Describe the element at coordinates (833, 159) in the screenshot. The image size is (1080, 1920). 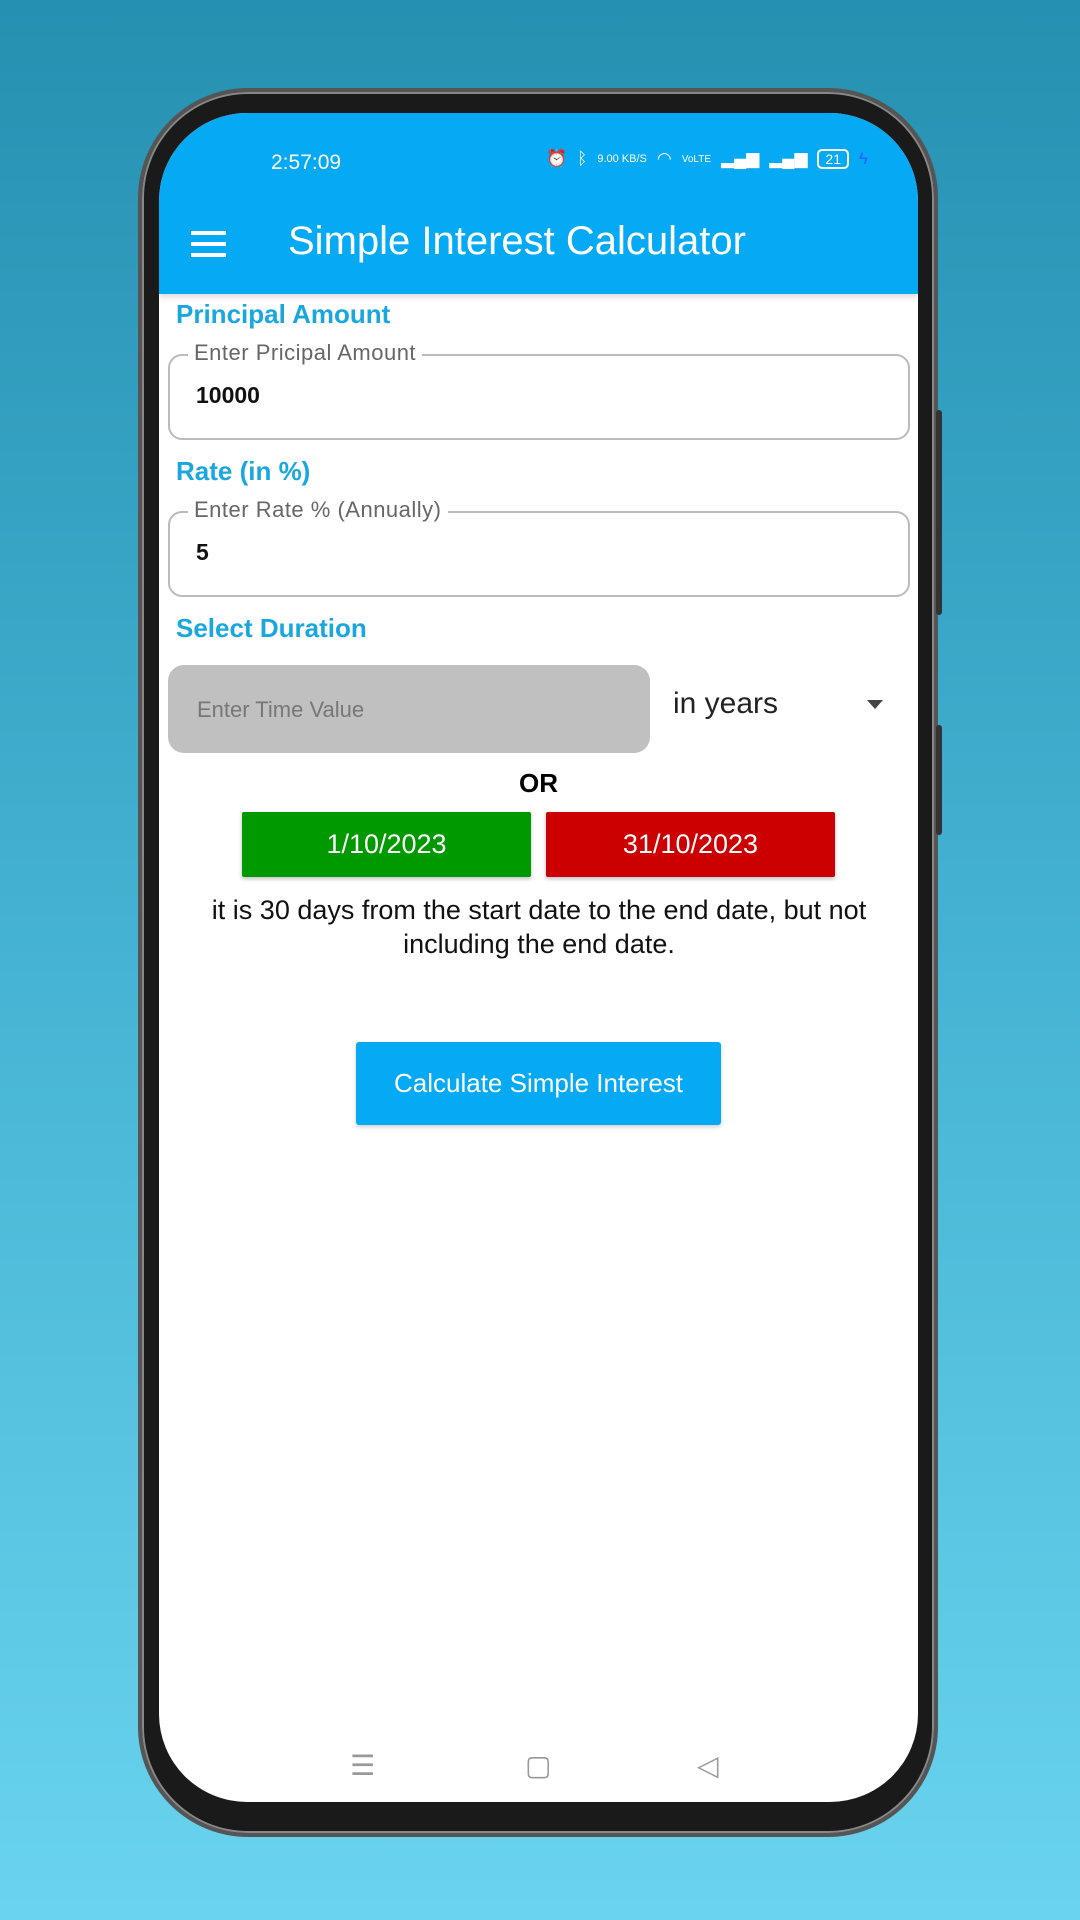
I see `battery-icon: 21` at that location.